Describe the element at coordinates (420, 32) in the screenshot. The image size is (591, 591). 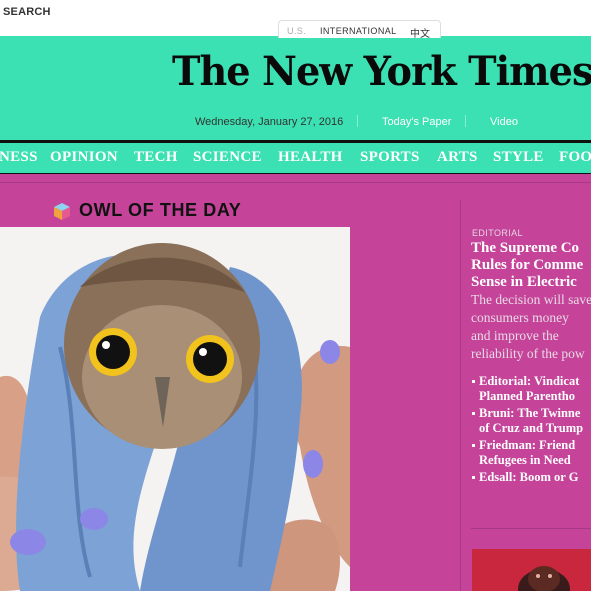
I see `edition-chinese-link: 中文` at that location.